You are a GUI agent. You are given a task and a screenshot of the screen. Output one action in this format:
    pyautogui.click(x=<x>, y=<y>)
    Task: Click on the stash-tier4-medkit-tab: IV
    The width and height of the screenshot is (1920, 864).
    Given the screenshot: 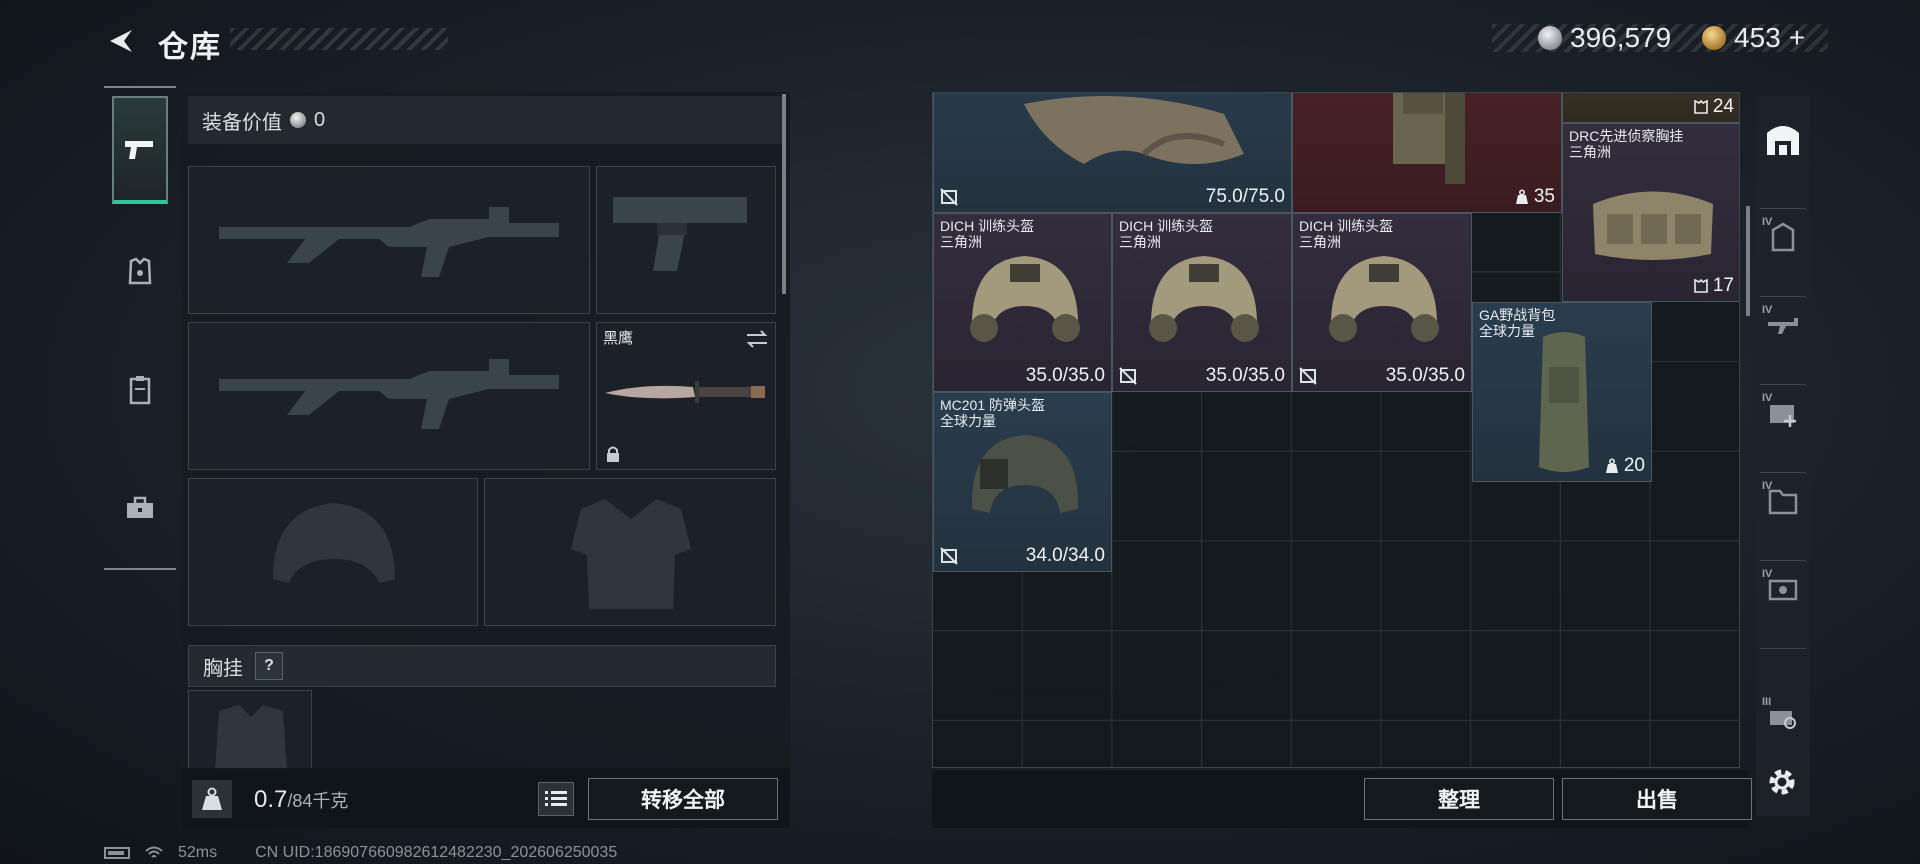 What is the action you would take?
    pyautogui.click(x=1783, y=413)
    